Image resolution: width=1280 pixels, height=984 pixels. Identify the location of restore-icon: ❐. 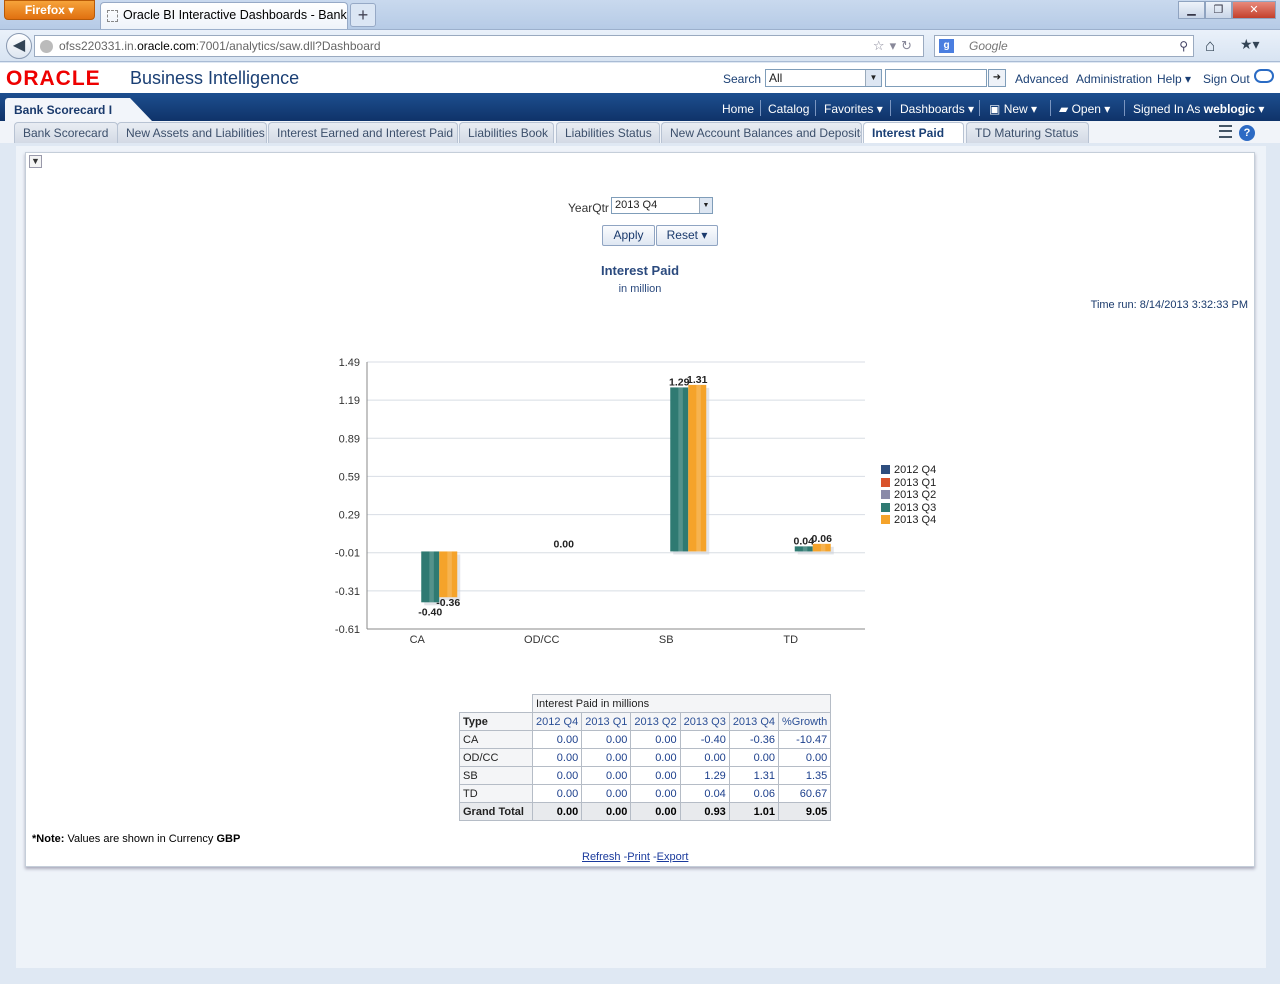
(1218, 10).